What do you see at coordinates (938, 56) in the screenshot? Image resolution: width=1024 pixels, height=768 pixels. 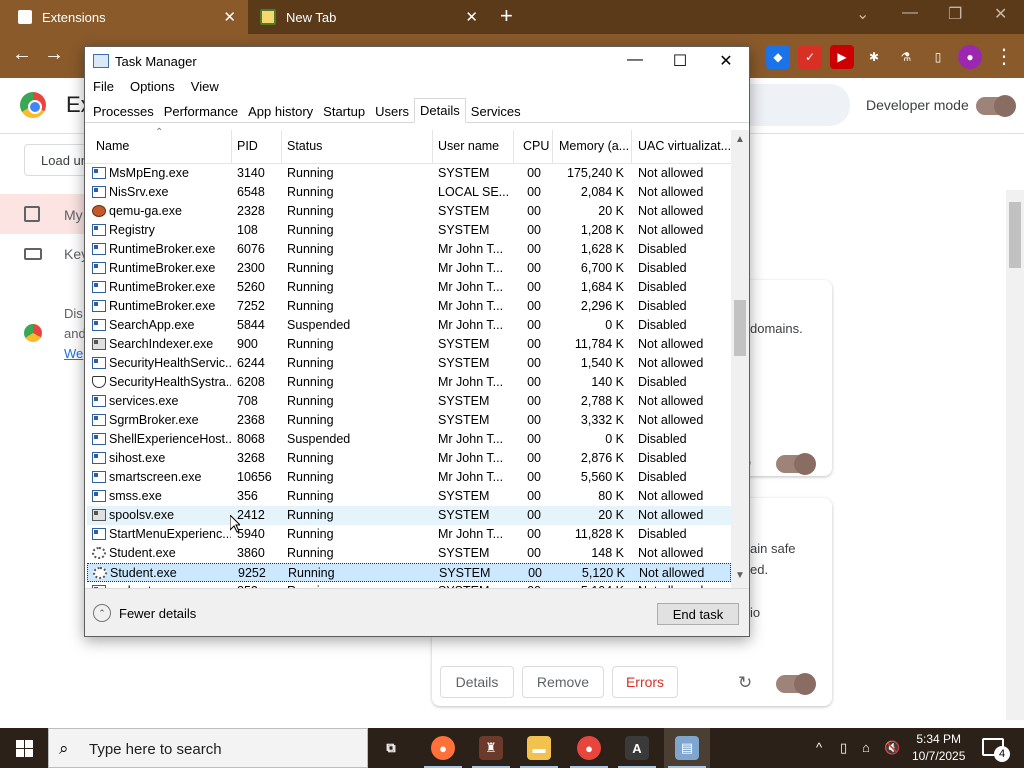 I see `sidepanel-icon: ▯` at bounding box center [938, 56].